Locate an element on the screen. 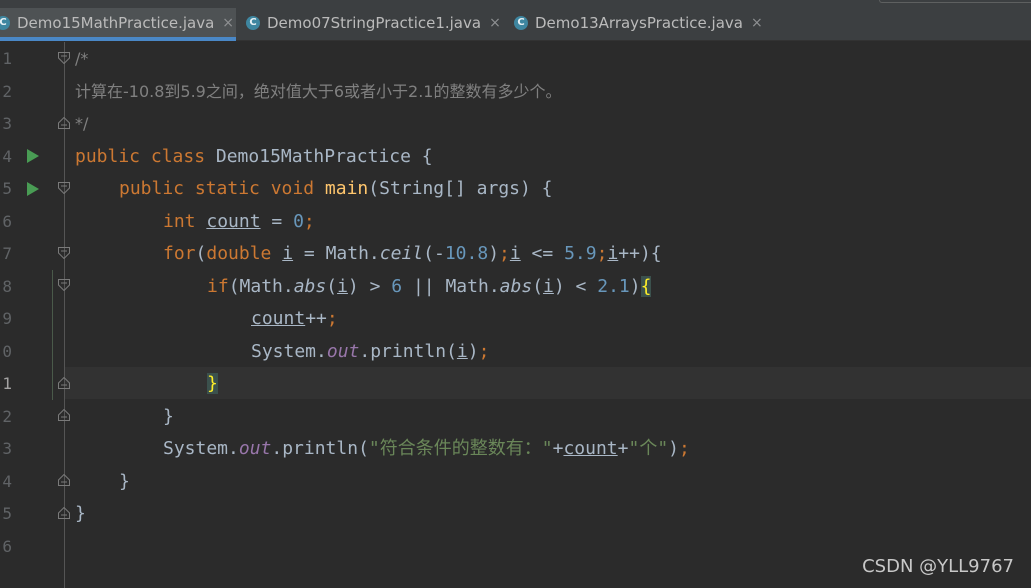 This screenshot has height=588, width=1031. code-line-12: } is located at coordinates (168, 417).